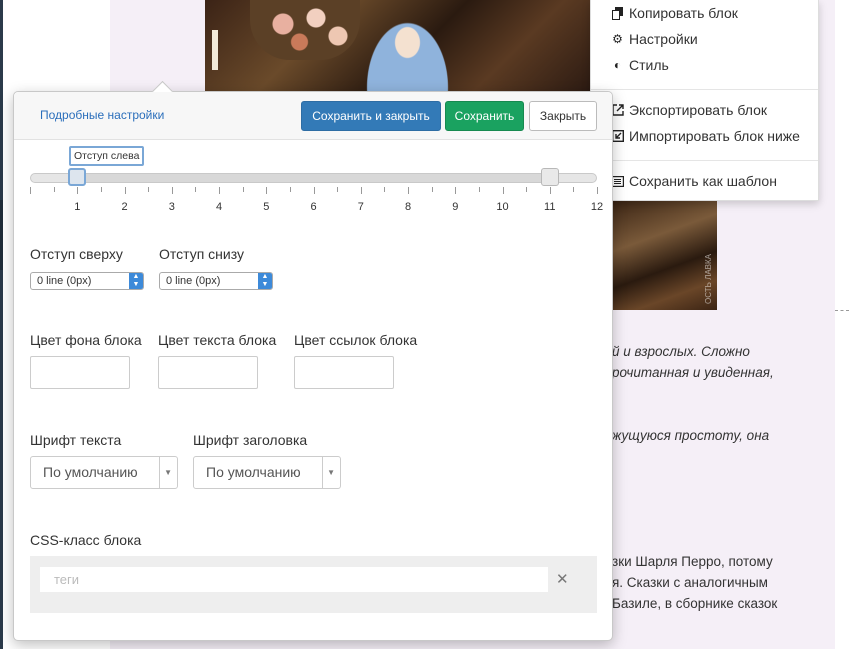 Image resolution: width=849 pixels, height=649 pixels. I want to click on slider-tick-label: 5, so click(266, 207).